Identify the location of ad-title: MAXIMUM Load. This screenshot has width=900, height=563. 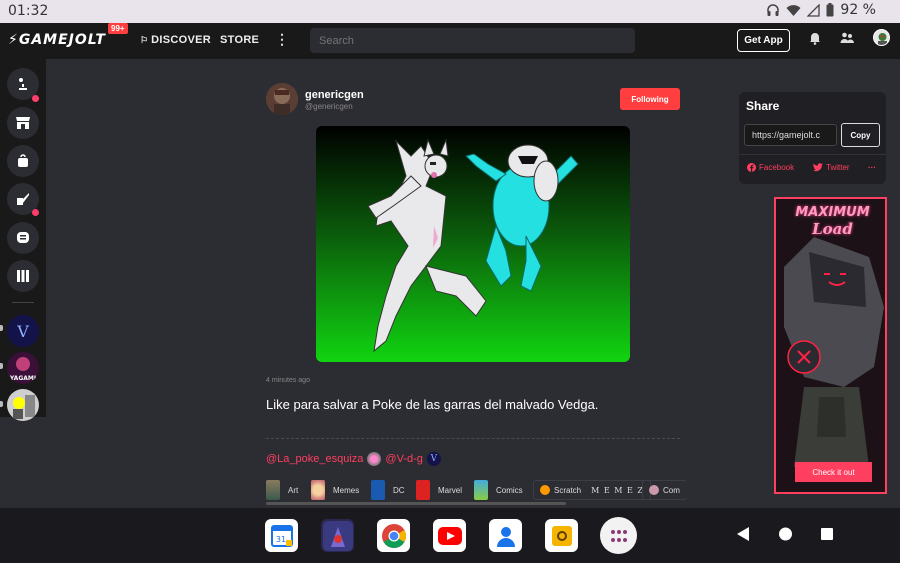
(830, 221).